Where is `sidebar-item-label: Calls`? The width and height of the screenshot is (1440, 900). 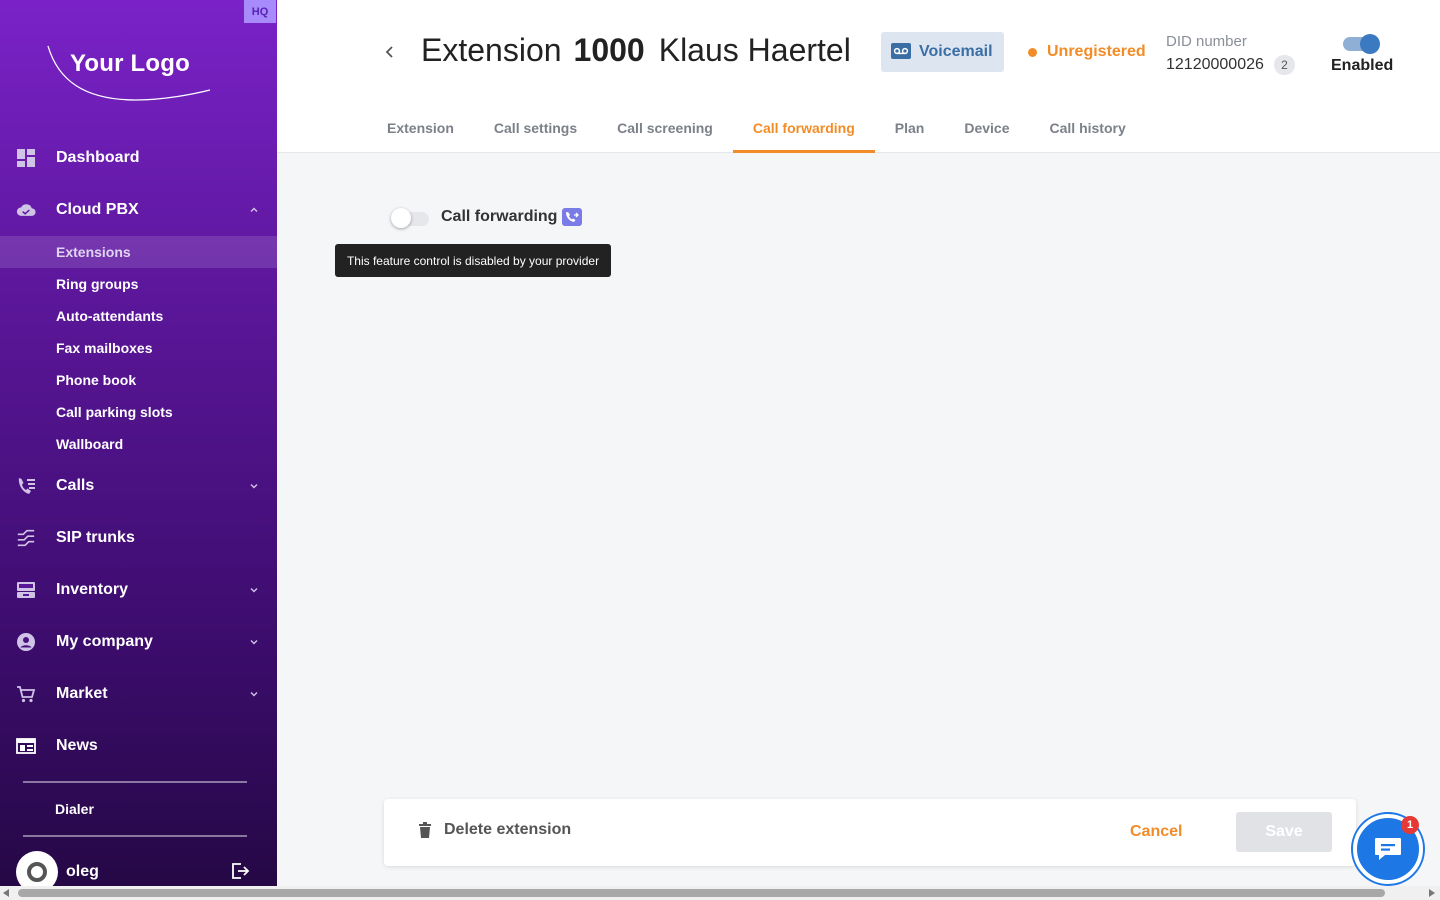
sidebar-item-label: Calls is located at coordinates (75, 485).